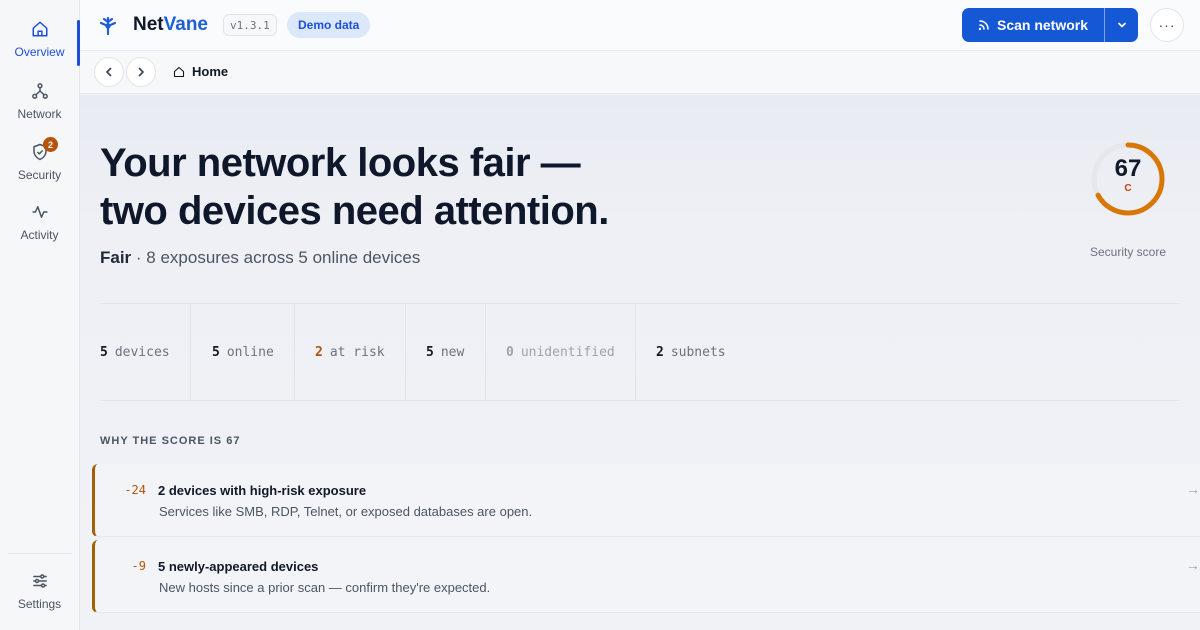  What do you see at coordinates (250, 25) in the screenshot?
I see `version-badge: v1.3.1` at bounding box center [250, 25].